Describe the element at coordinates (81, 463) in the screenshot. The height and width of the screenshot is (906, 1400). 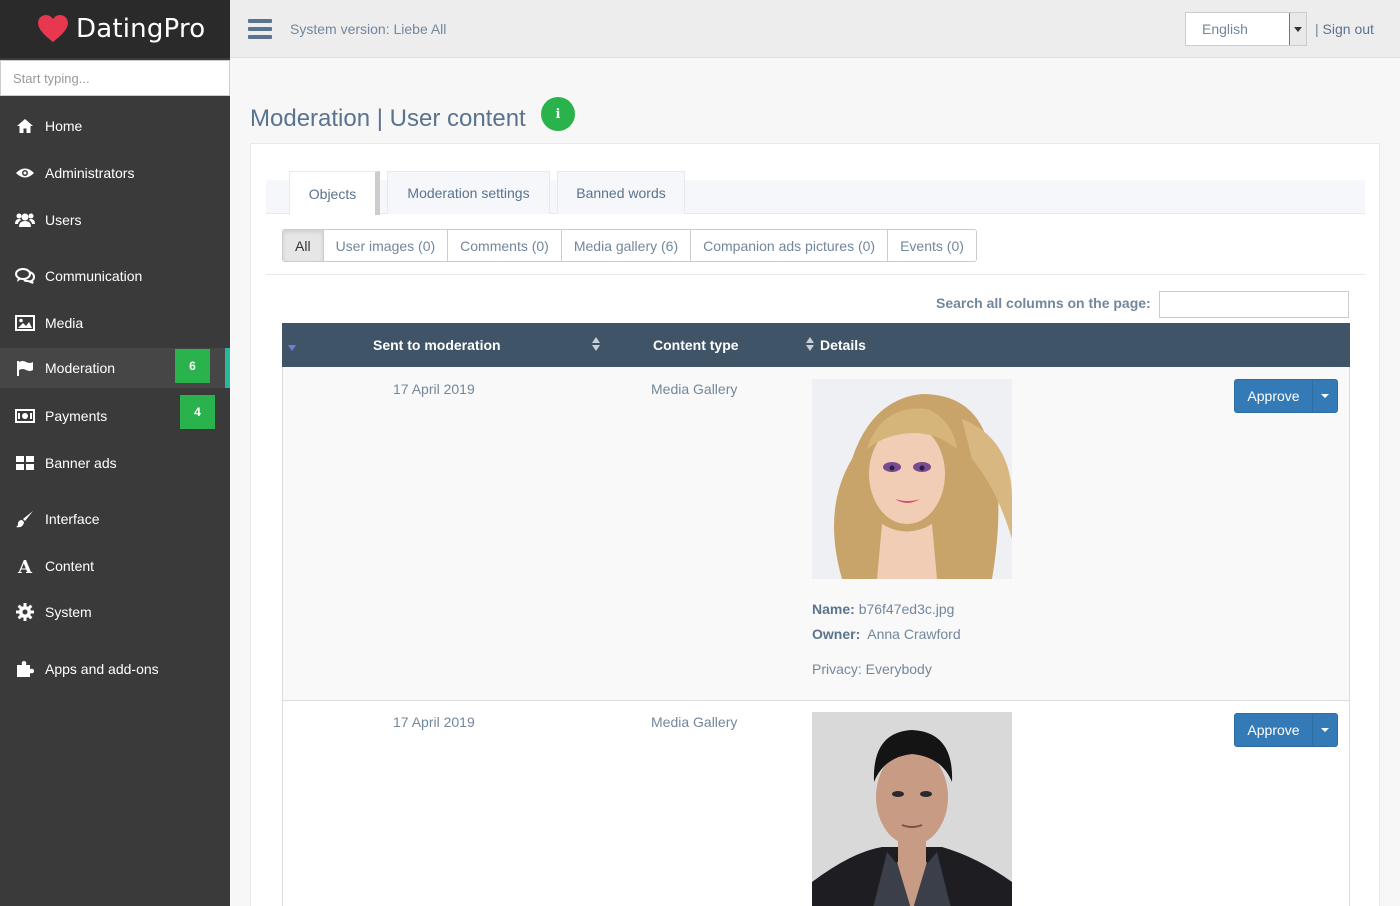
I see `sidebar-item-label: Banner ads` at that location.